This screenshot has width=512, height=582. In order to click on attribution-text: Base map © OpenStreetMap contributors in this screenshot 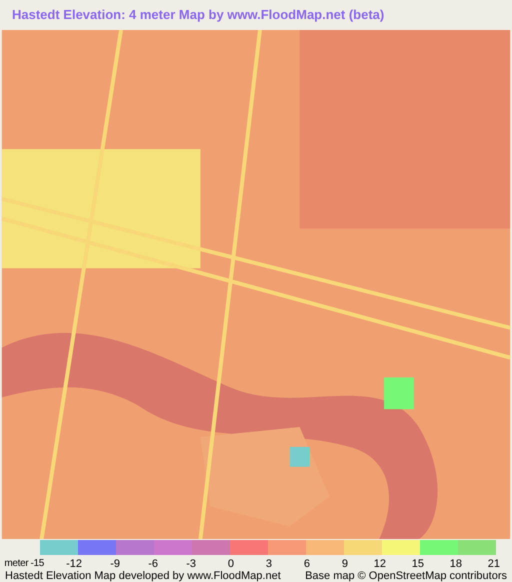, I will do `click(406, 576)`.